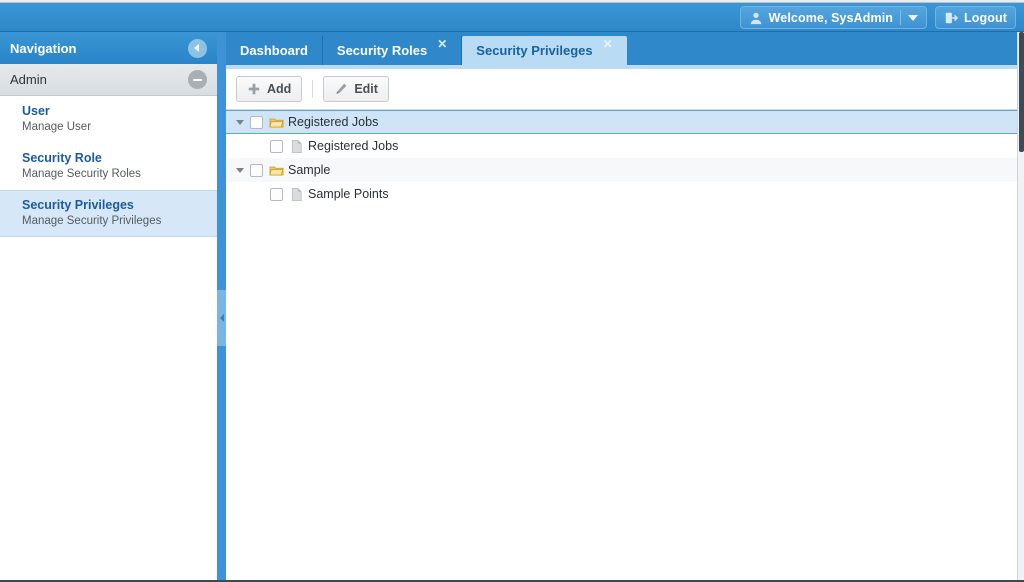  Describe the element at coordinates (831, 17) in the screenshot. I see `user-menu-label: Welcome, SysAdmin` at that location.